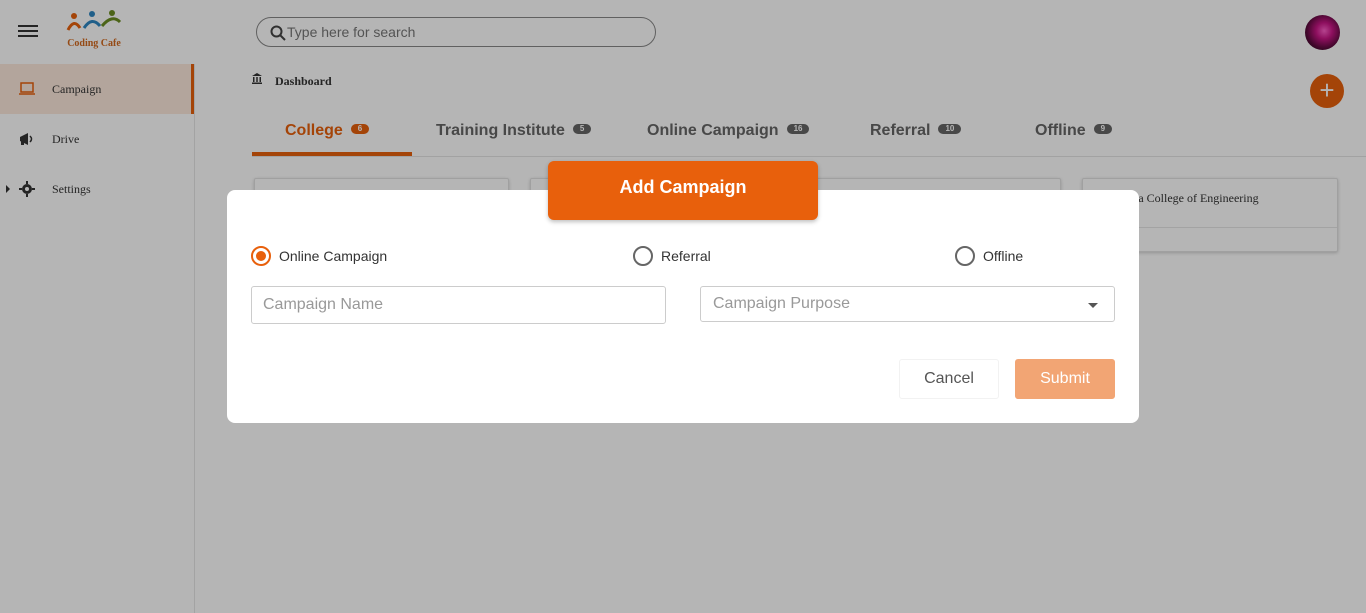 The image size is (1366, 613). I want to click on radio-label: Referral, so click(686, 256).